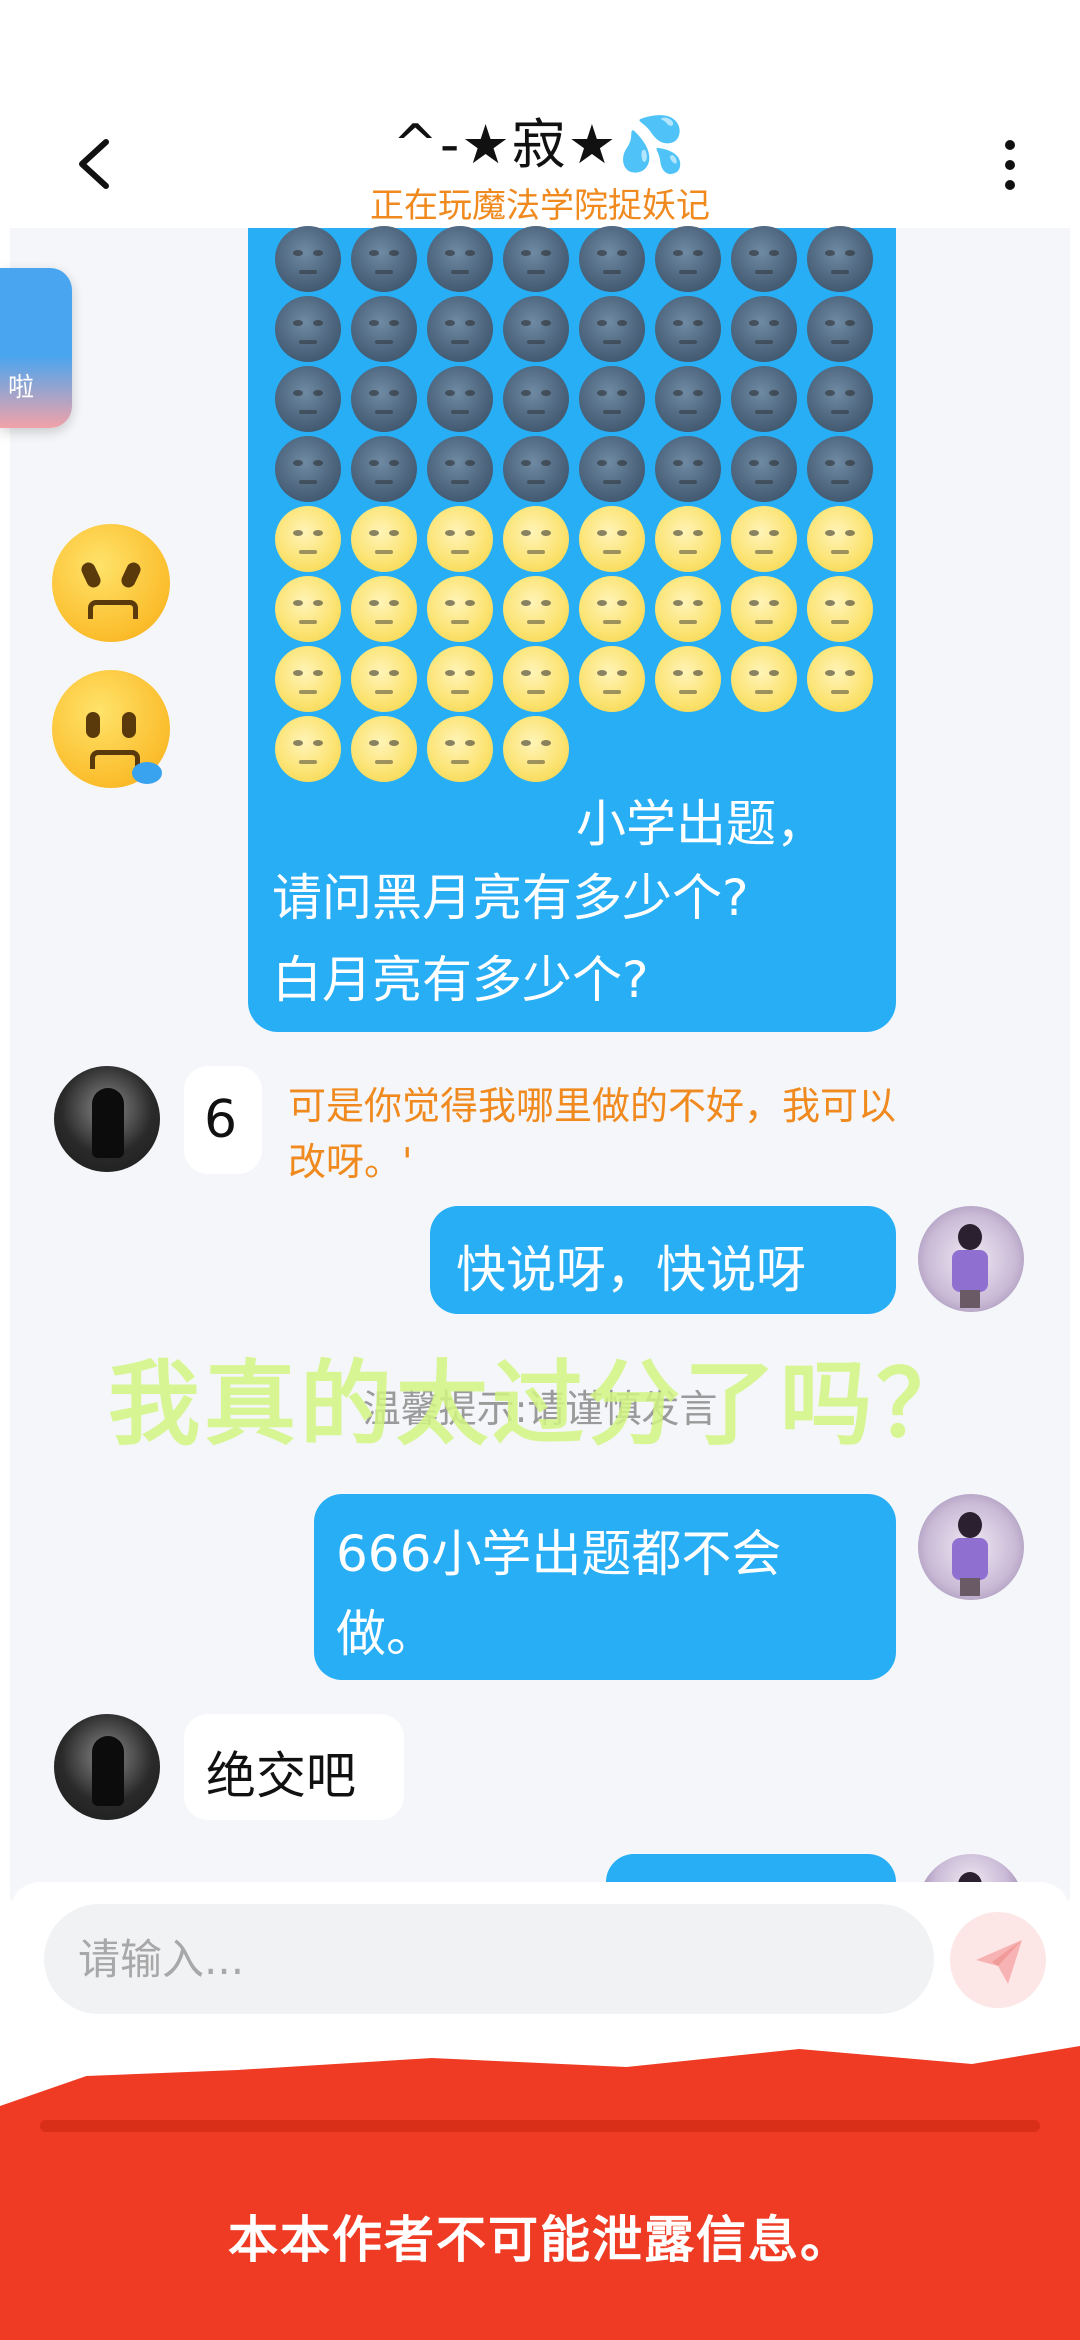 Image resolution: width=1080 pixels, height=2340 pixels. What do you see at coordinates (21, 388) in the screenshot?
I see `floating-app-label: 啦` at bounding box center [21, 388].